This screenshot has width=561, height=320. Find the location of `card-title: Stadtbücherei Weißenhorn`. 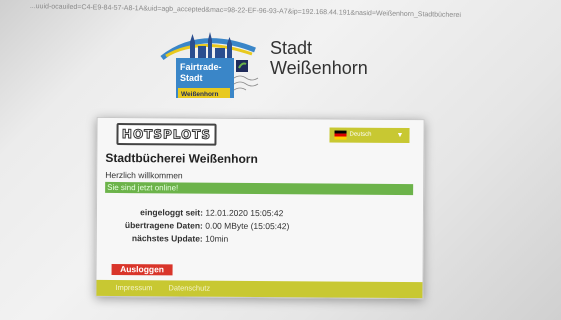

card-title: Stadtbücherei Weißenhorn is located at coordinates (181, 158).